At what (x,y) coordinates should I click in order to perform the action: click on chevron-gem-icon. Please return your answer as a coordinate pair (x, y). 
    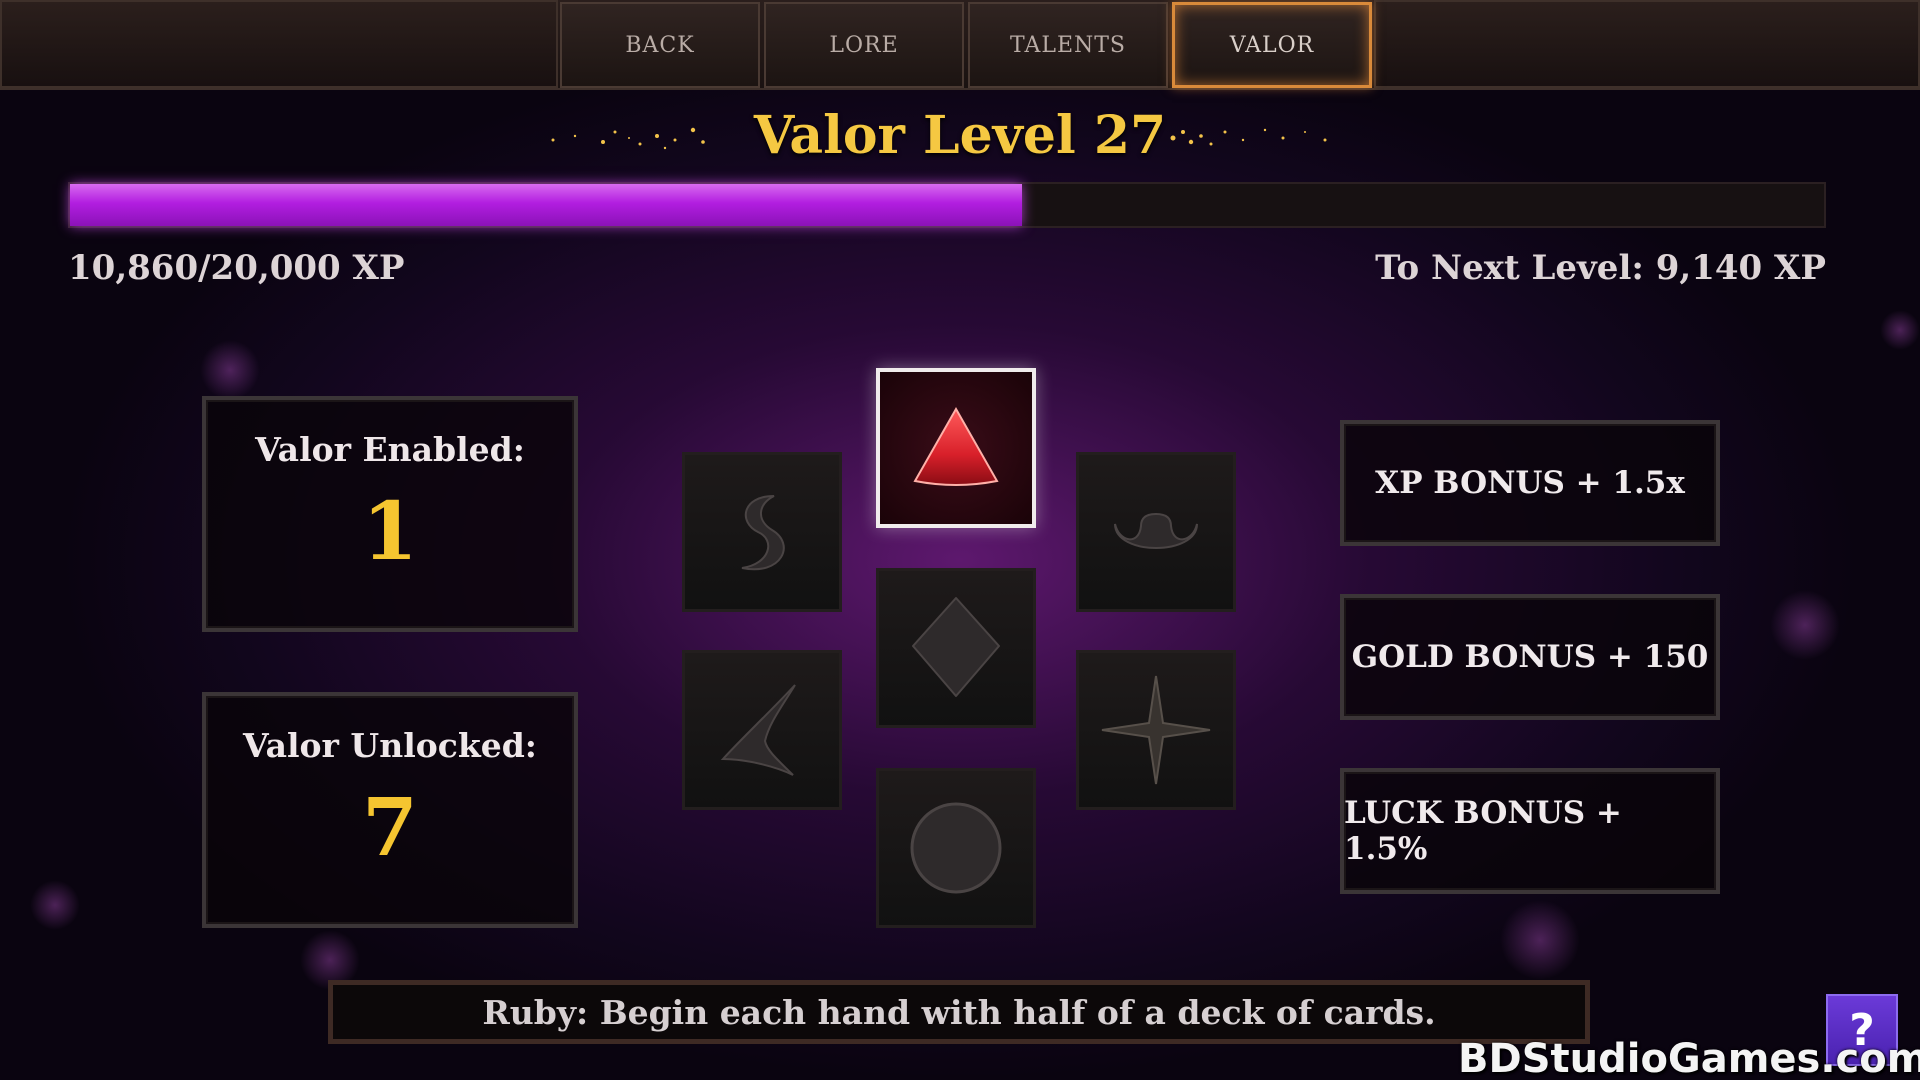
    Looking at the image, I should click on (758, 730).